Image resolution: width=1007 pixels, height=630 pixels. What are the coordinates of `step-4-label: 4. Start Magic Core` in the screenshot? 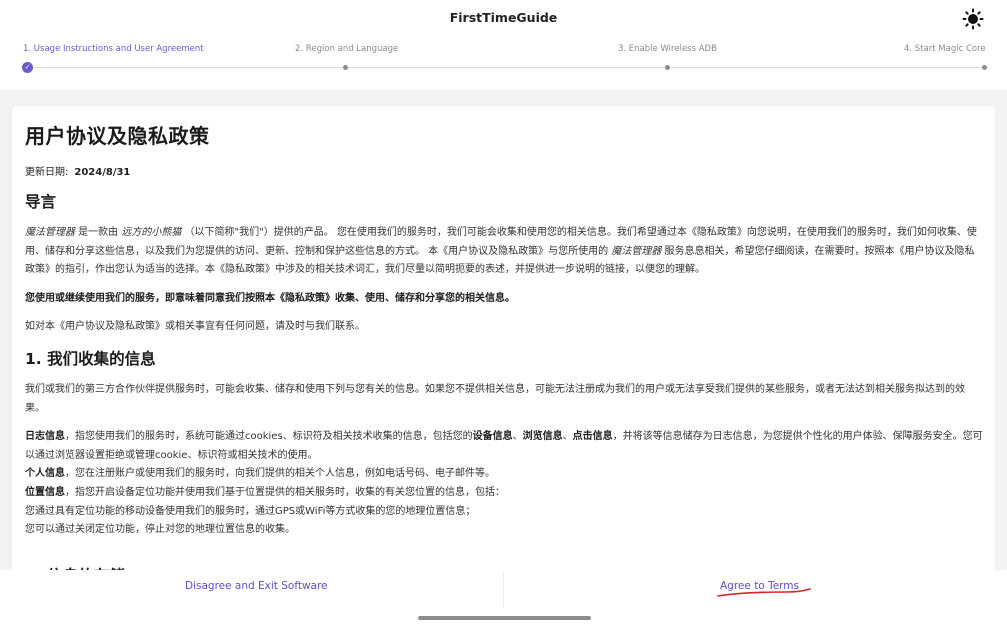 It's located at (945, 49).